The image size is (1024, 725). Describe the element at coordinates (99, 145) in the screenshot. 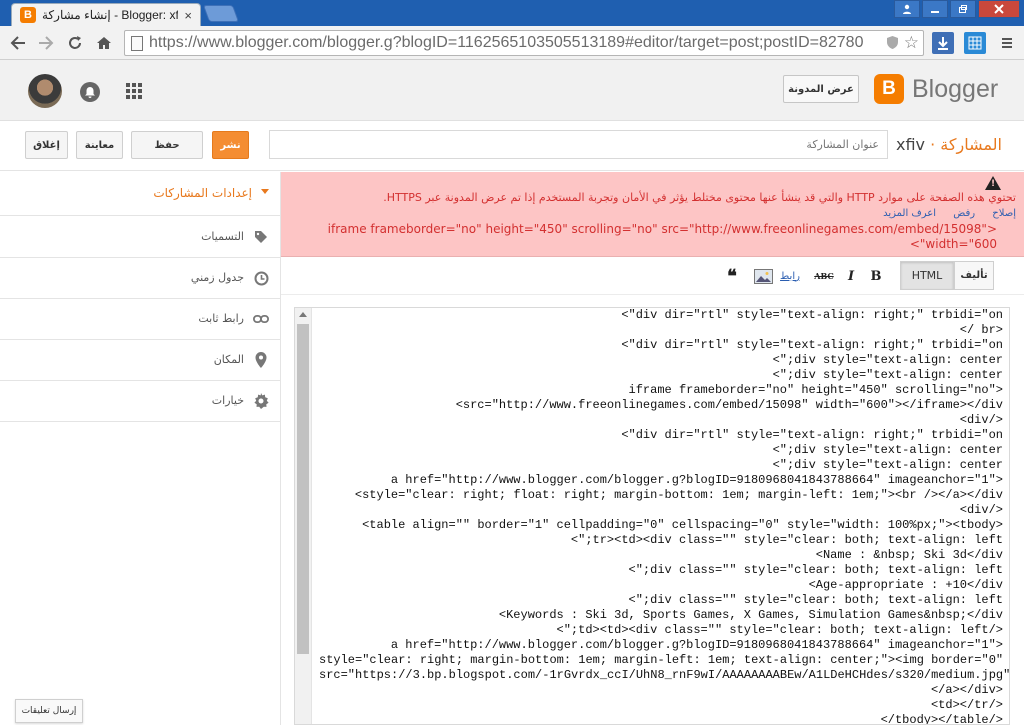

I see `preview-button: معاينة` at that location.